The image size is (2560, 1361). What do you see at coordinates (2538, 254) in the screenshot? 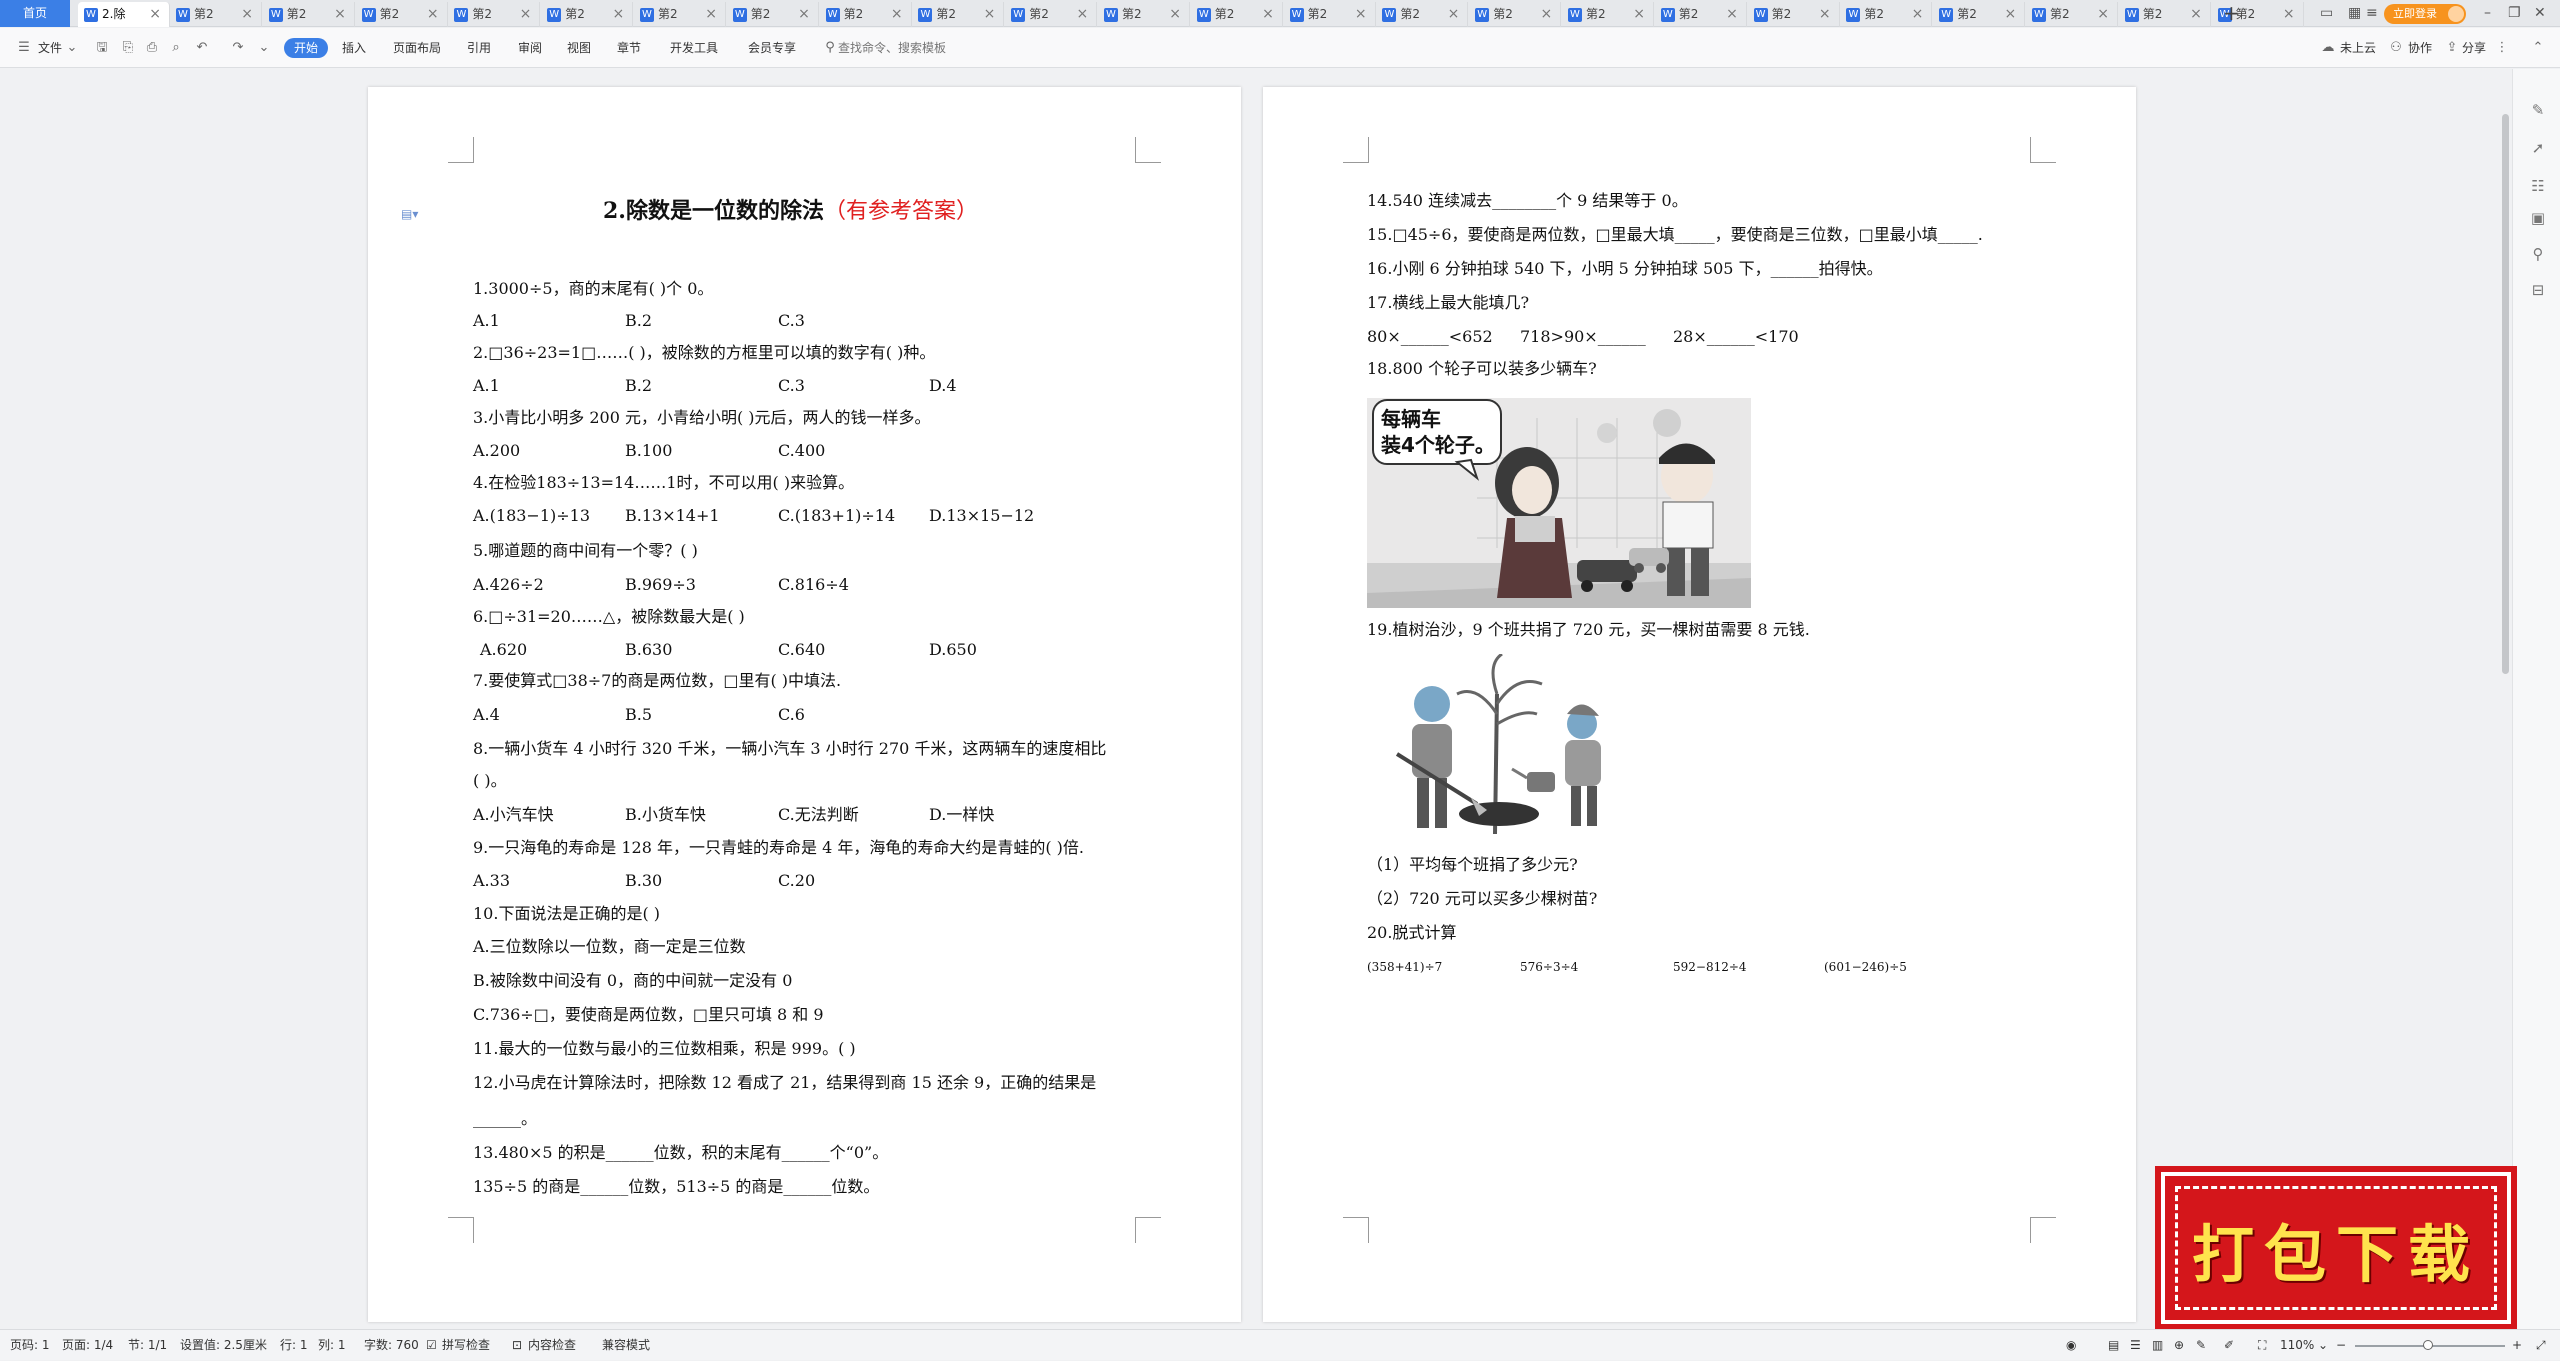
I see `location-pin-icon: ⚲` at bounding box center [2538, 254].